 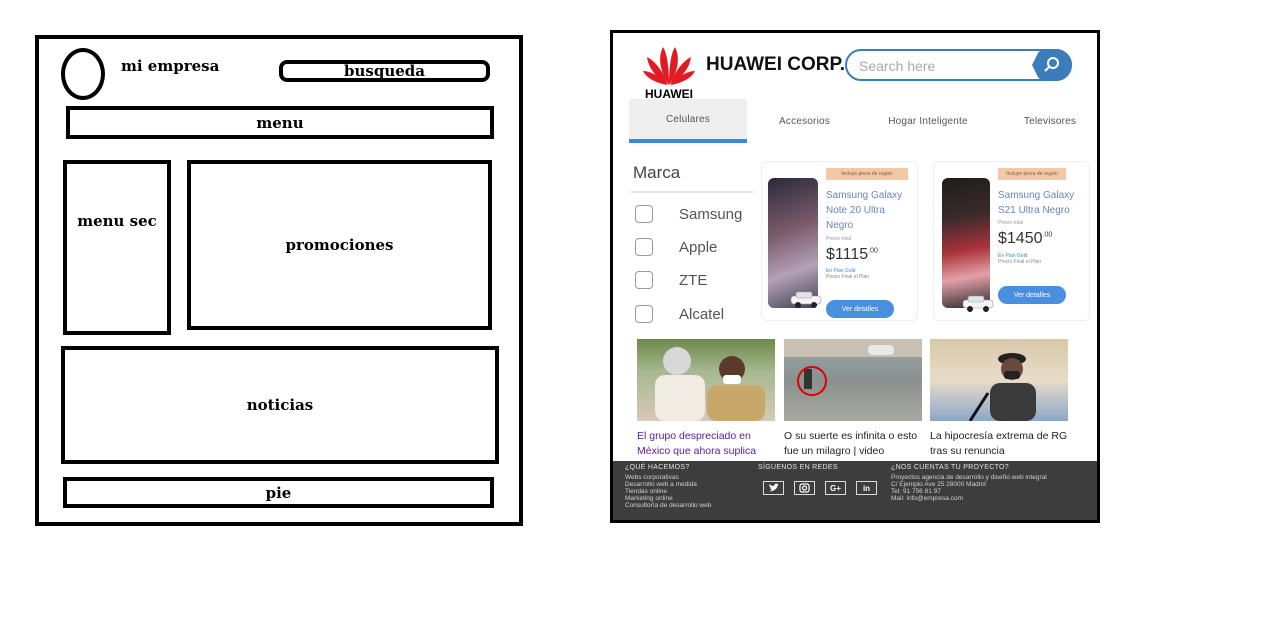 I want to click on huawei-logo: HUAWEI, so click(x=669, y=69).